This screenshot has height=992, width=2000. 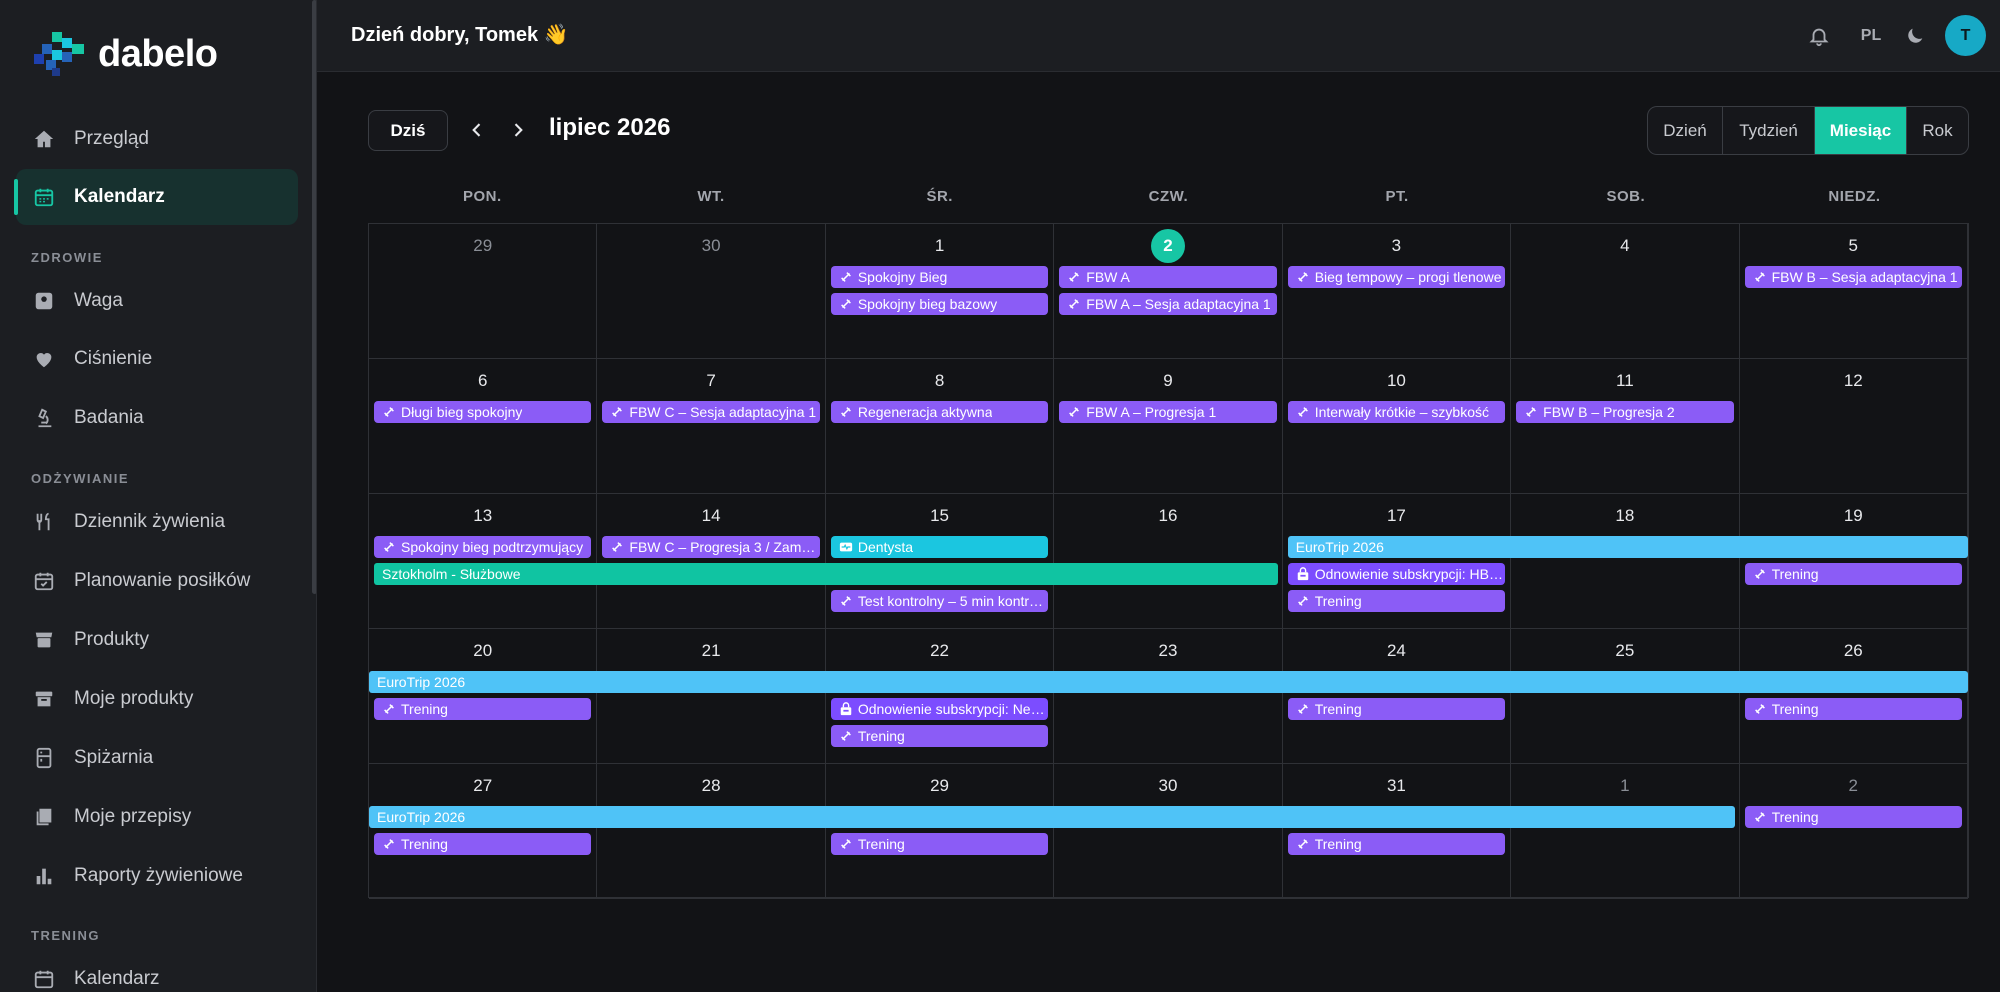 What do you see at coordinates (1871, 36) in the screenshot?
I see `language-switch: PL` at bounding box center [1871, 36].